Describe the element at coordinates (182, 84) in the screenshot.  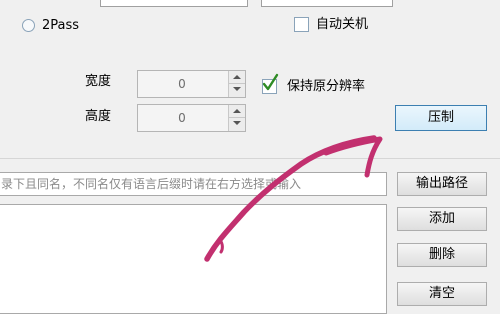
I see `width-value: 0` at that location.